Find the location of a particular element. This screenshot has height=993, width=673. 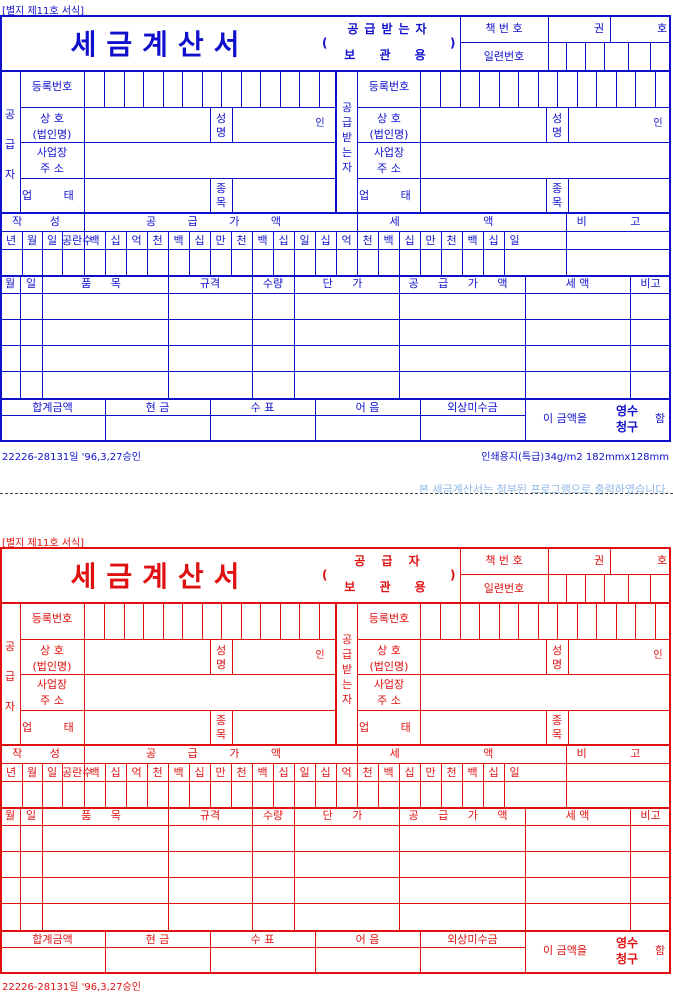

amount-col-11: 천 is located at coordinates (241, 240).